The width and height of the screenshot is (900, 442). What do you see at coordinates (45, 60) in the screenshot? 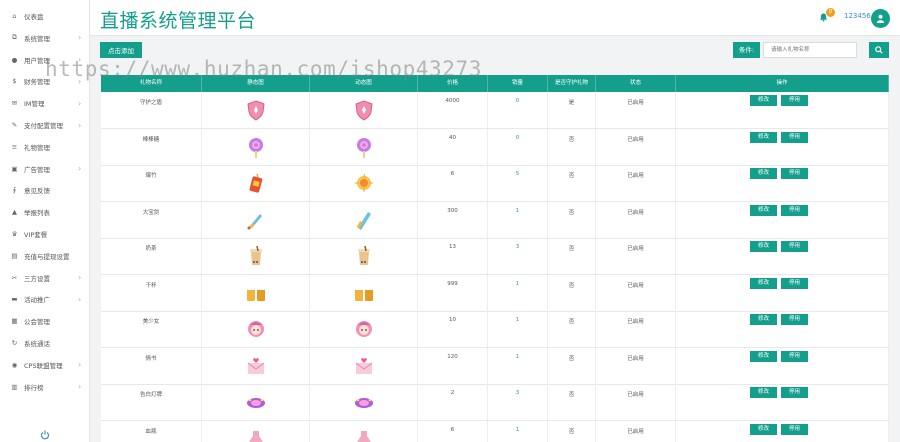
I see `sidebar-item: ● 用户管理 ›` at bounding box center [45, 60].